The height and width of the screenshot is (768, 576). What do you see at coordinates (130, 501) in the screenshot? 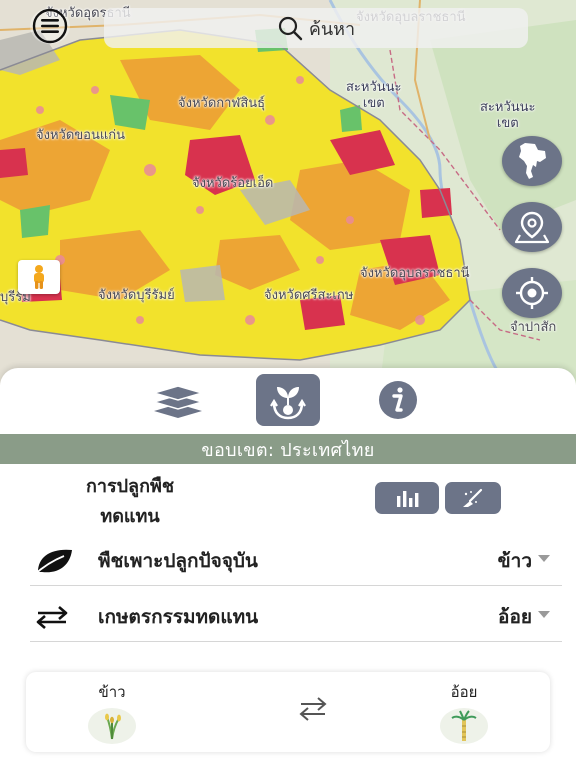
I see `substitution-title: การปลูกพืชทดแทน` at bounding box center [130, 501].